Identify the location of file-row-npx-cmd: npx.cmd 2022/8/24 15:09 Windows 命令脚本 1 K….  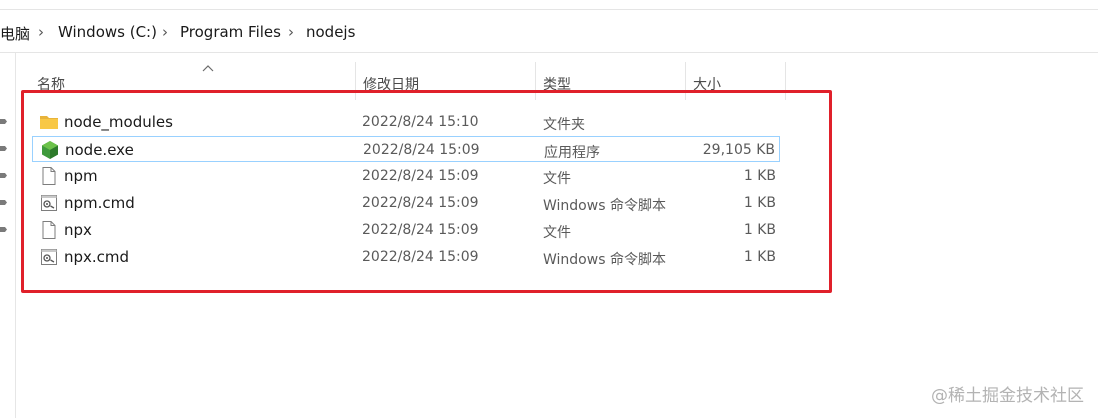
(406, 257).